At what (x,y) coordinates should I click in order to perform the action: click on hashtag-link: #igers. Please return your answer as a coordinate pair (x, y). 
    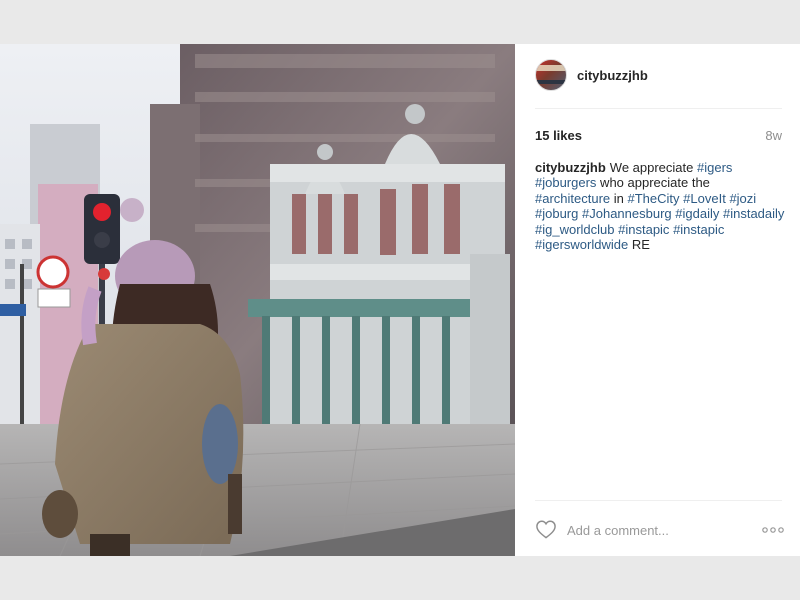
    Looking at the image, I should click on (714, 167).